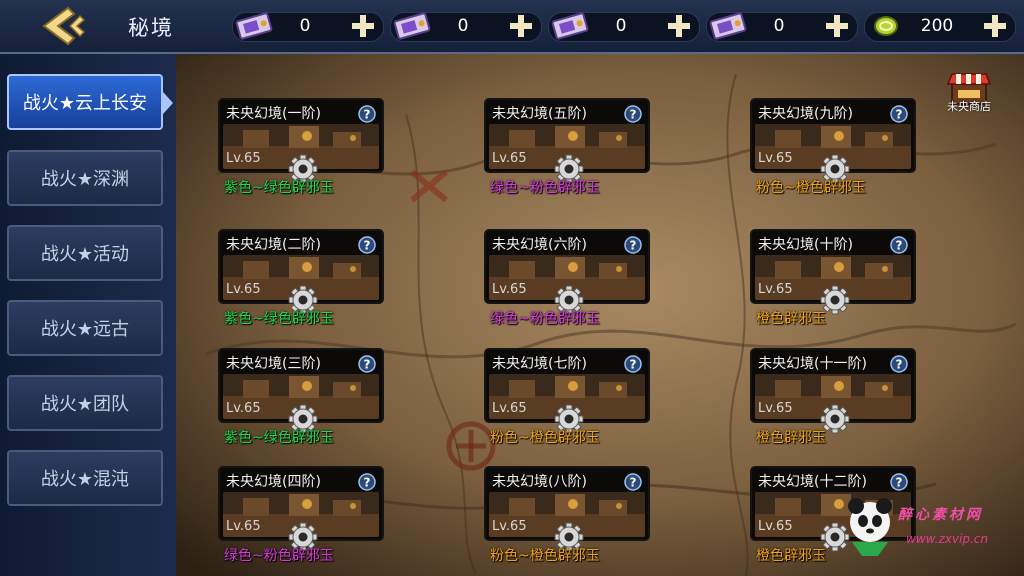  What do you see at coordinates (567, 515) in the screenshot?
I see `dungeon-card: 未央幻境(八阶)? Lv.65 粉色~橙色辟邪玉` at bounding box center [567, 515].